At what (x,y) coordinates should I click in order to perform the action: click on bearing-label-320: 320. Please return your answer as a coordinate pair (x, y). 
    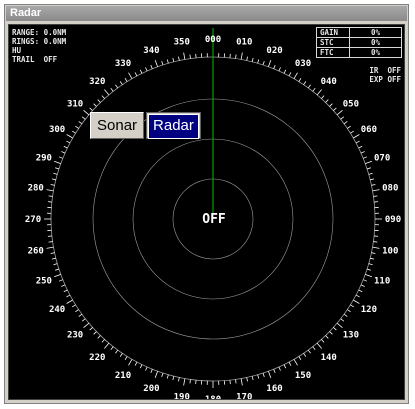
    Looking at the image, I should click on (97, 82).